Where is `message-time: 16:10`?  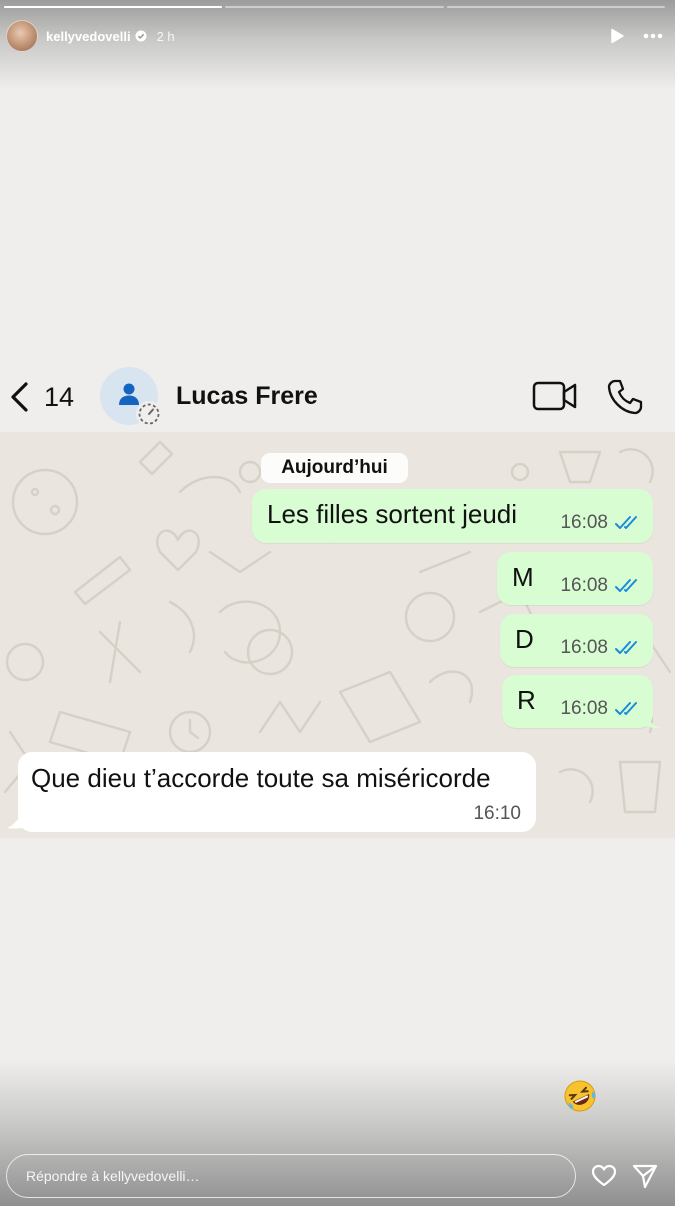 message-time: 16:10 is located at coordinates (497, 813).